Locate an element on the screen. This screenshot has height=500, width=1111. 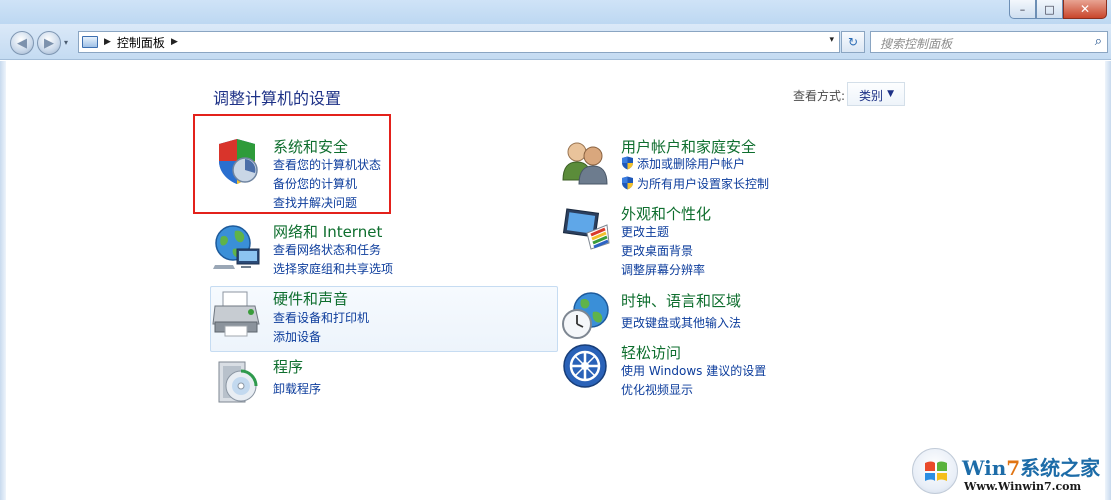
link-add-remove-accounts: 添加或删除用户帐户 is located at coordinates (683, 163).